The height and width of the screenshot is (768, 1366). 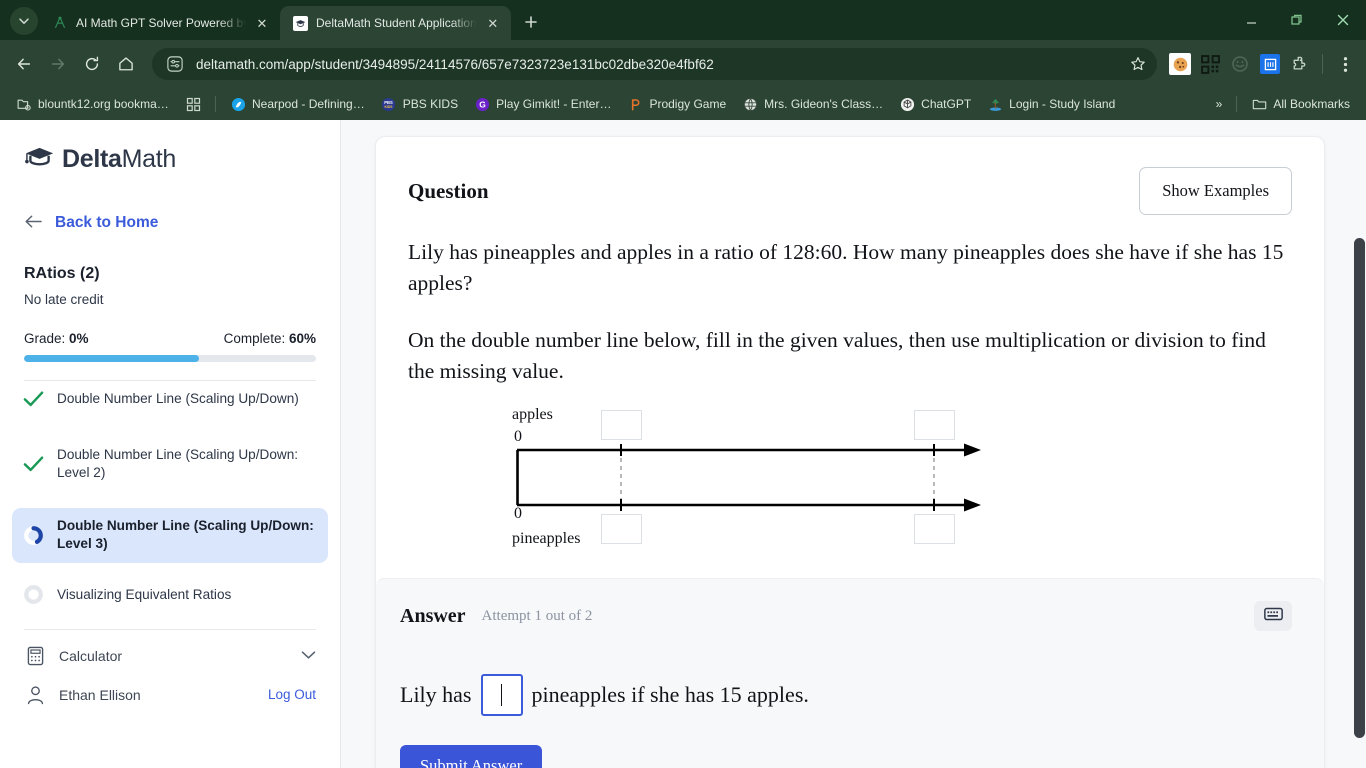 I want to click on bookmark-label: ChatGPT, so click(x=946, y=104).